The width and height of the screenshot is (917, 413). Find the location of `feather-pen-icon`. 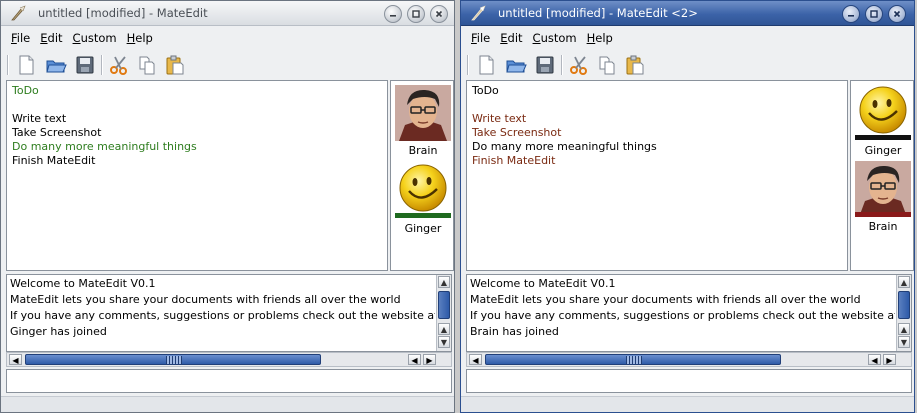

feather-pen-icon is located at coordinates (18, 13).